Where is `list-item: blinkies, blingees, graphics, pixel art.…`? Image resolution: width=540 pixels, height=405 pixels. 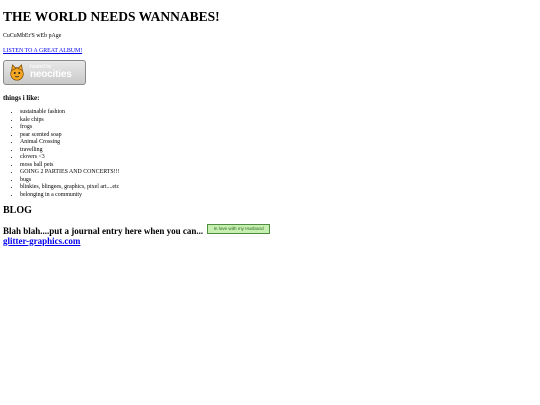 list-item: blinkies, blingees, graphics, pixel art.… is located at coordinates (278, 188).